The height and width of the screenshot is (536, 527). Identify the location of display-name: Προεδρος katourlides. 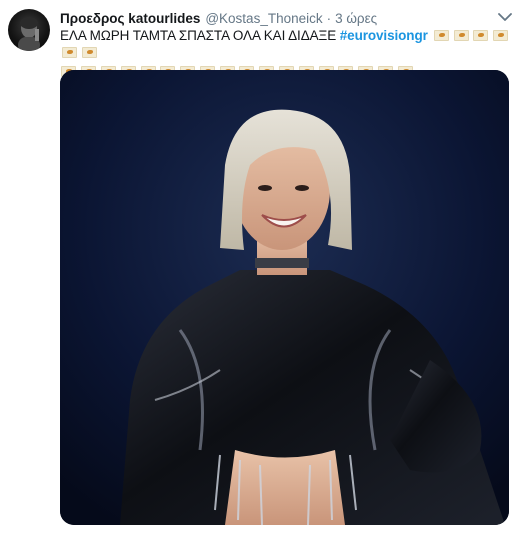
(130, 18).